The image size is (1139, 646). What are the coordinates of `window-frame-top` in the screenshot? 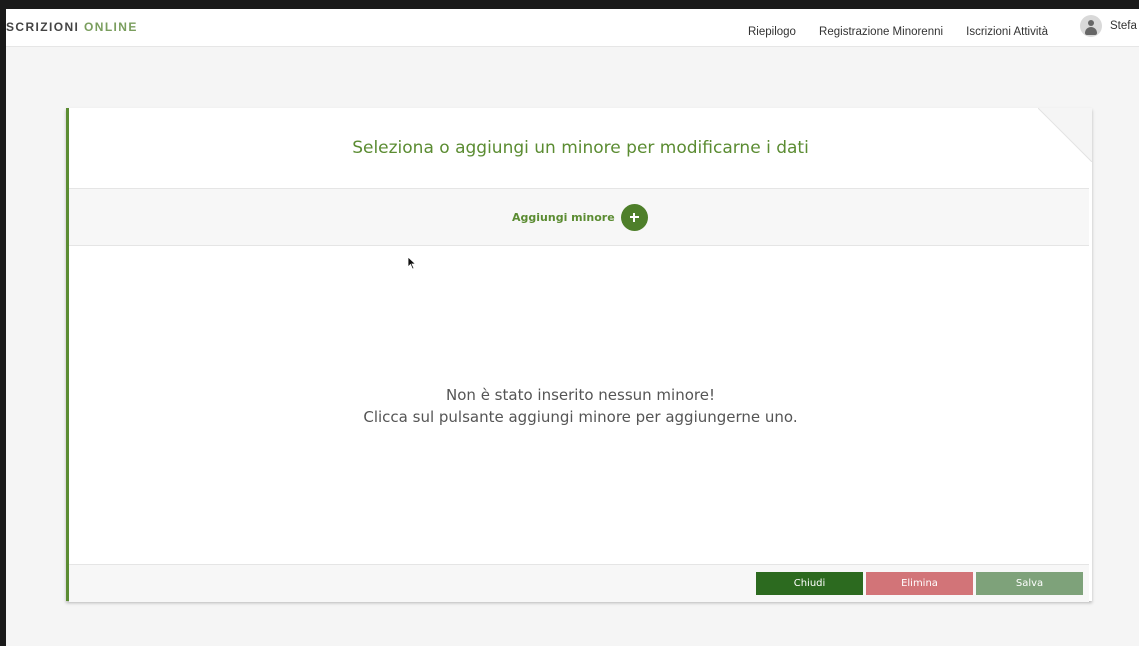 It's located at (569, 4).